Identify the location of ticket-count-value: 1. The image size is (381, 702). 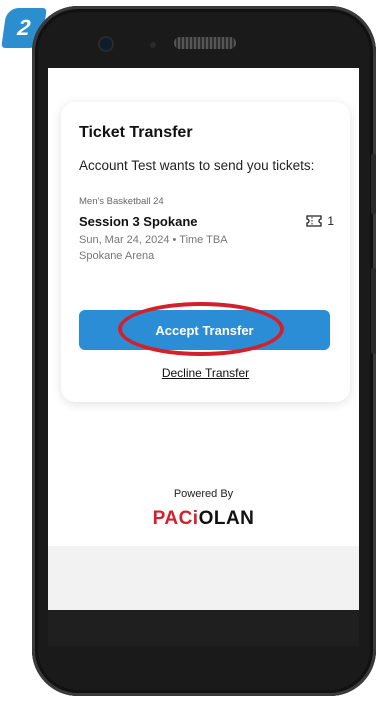
(330, 221).